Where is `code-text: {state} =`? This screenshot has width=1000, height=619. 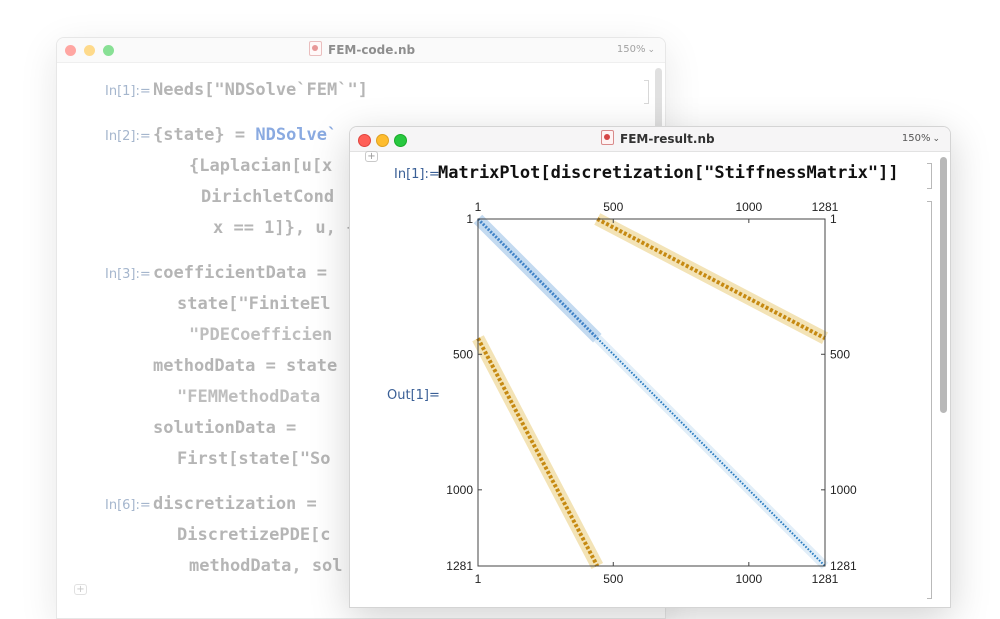 code-text: {state} = is located at coordinates (204, 135).